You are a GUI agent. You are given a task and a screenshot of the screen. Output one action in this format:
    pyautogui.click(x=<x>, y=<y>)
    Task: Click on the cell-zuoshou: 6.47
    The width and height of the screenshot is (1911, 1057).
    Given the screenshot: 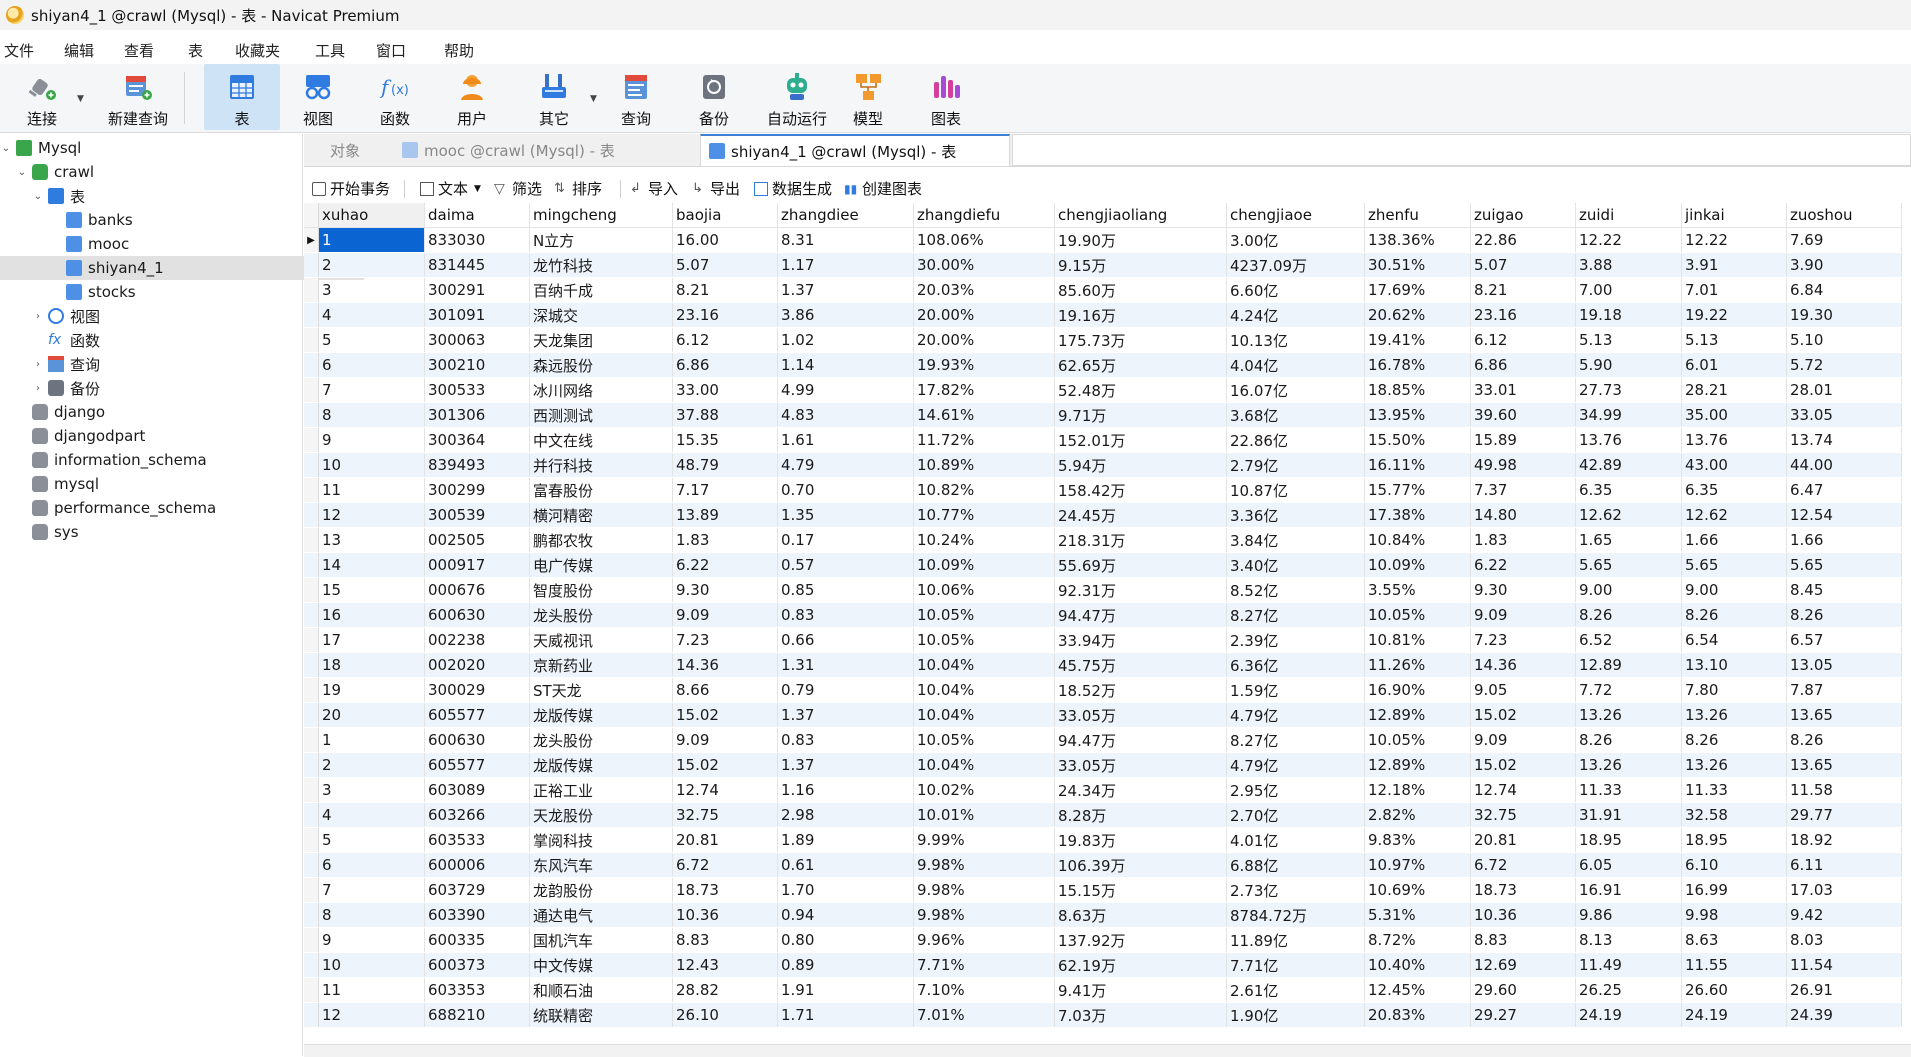 What is the action you would take?
    pyautogui.click(x=1844, y=490)
    